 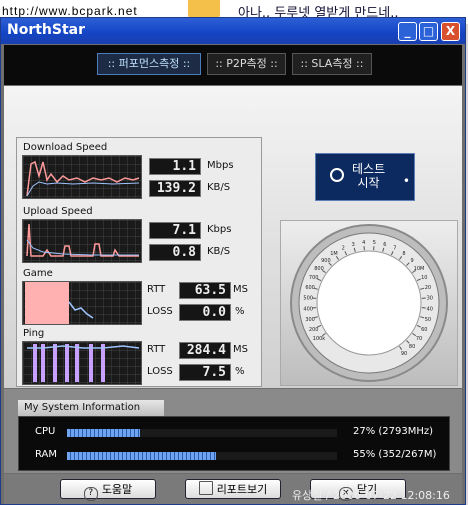 I want to click on stopwatch-icon, so click(x=337, y=175).